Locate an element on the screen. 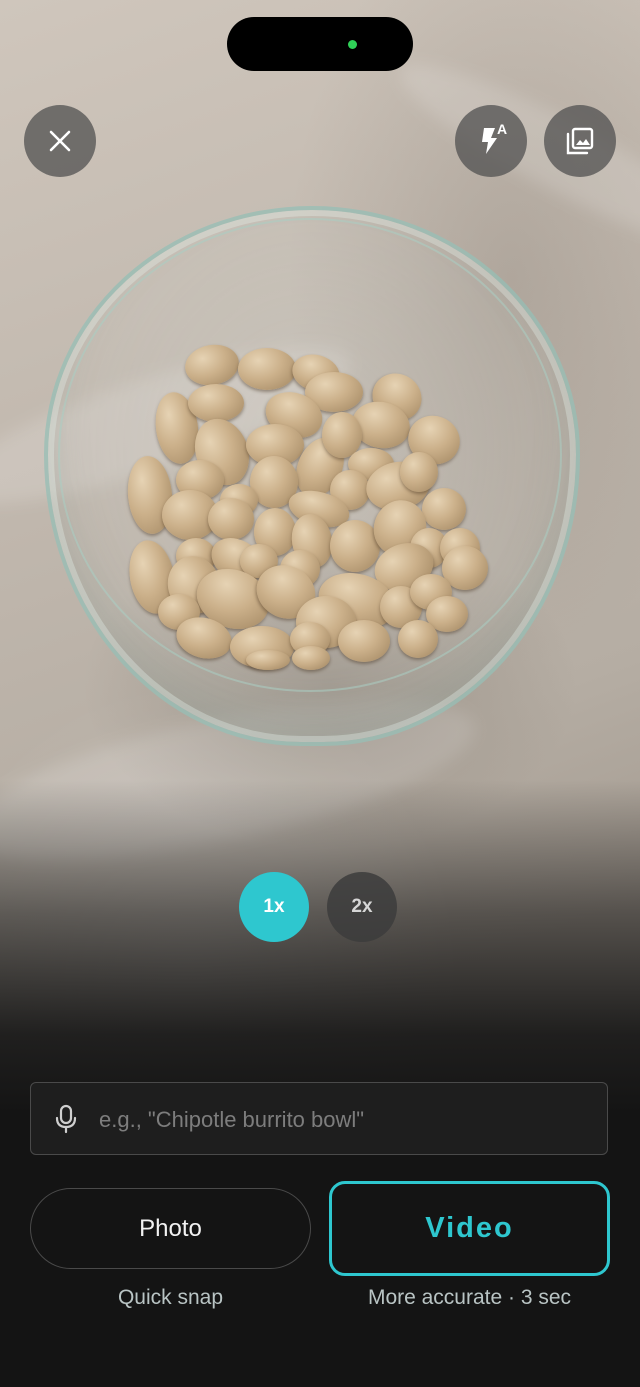 The image size is (640, 1387). photo-mode-button: Photo is located at coordinates (170, 1228).